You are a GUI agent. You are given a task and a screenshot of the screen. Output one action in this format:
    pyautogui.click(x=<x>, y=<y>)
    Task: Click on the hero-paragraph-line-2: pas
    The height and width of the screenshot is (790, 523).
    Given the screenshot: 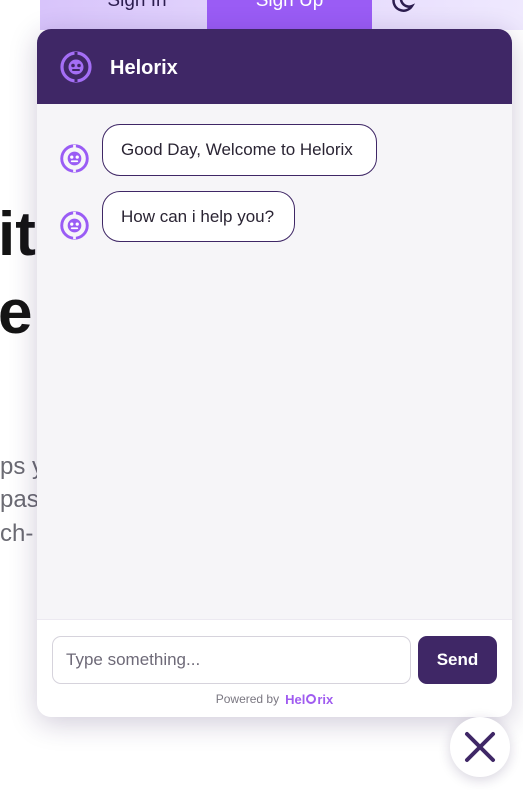 What is the action you would take?
    pyautogui.click(x=19, y=499)
    